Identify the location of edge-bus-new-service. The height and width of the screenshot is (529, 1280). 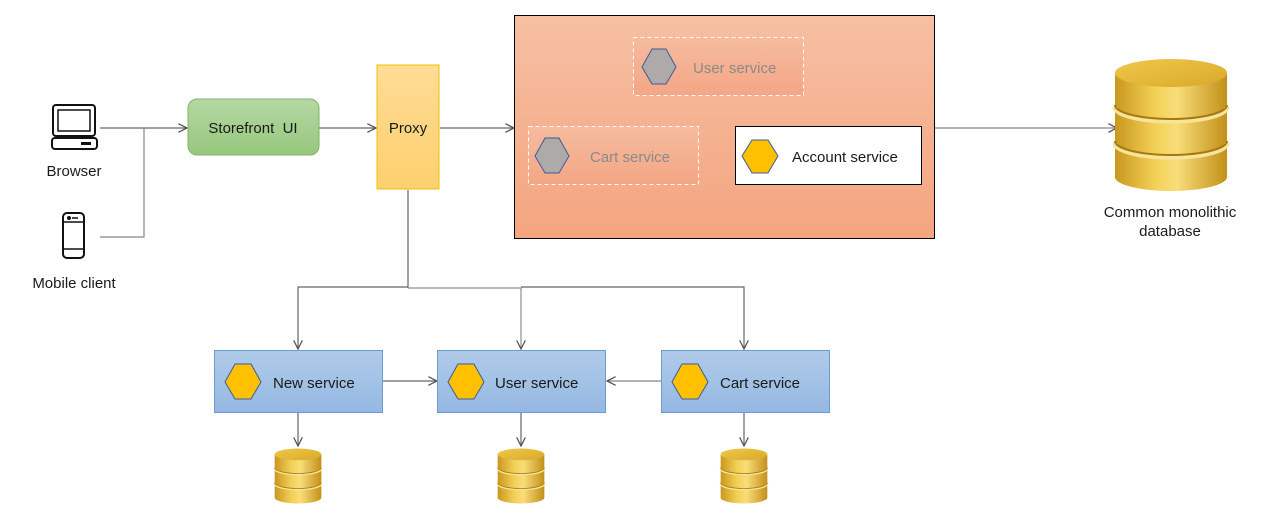
(353, 317).